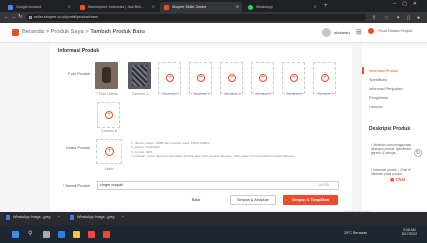  What do you see at coordinates (386, 89) in the screenshot?
I see `nav-item-informasi-penjualan: Informasi Penjualan` at bounding box center [386, 89].